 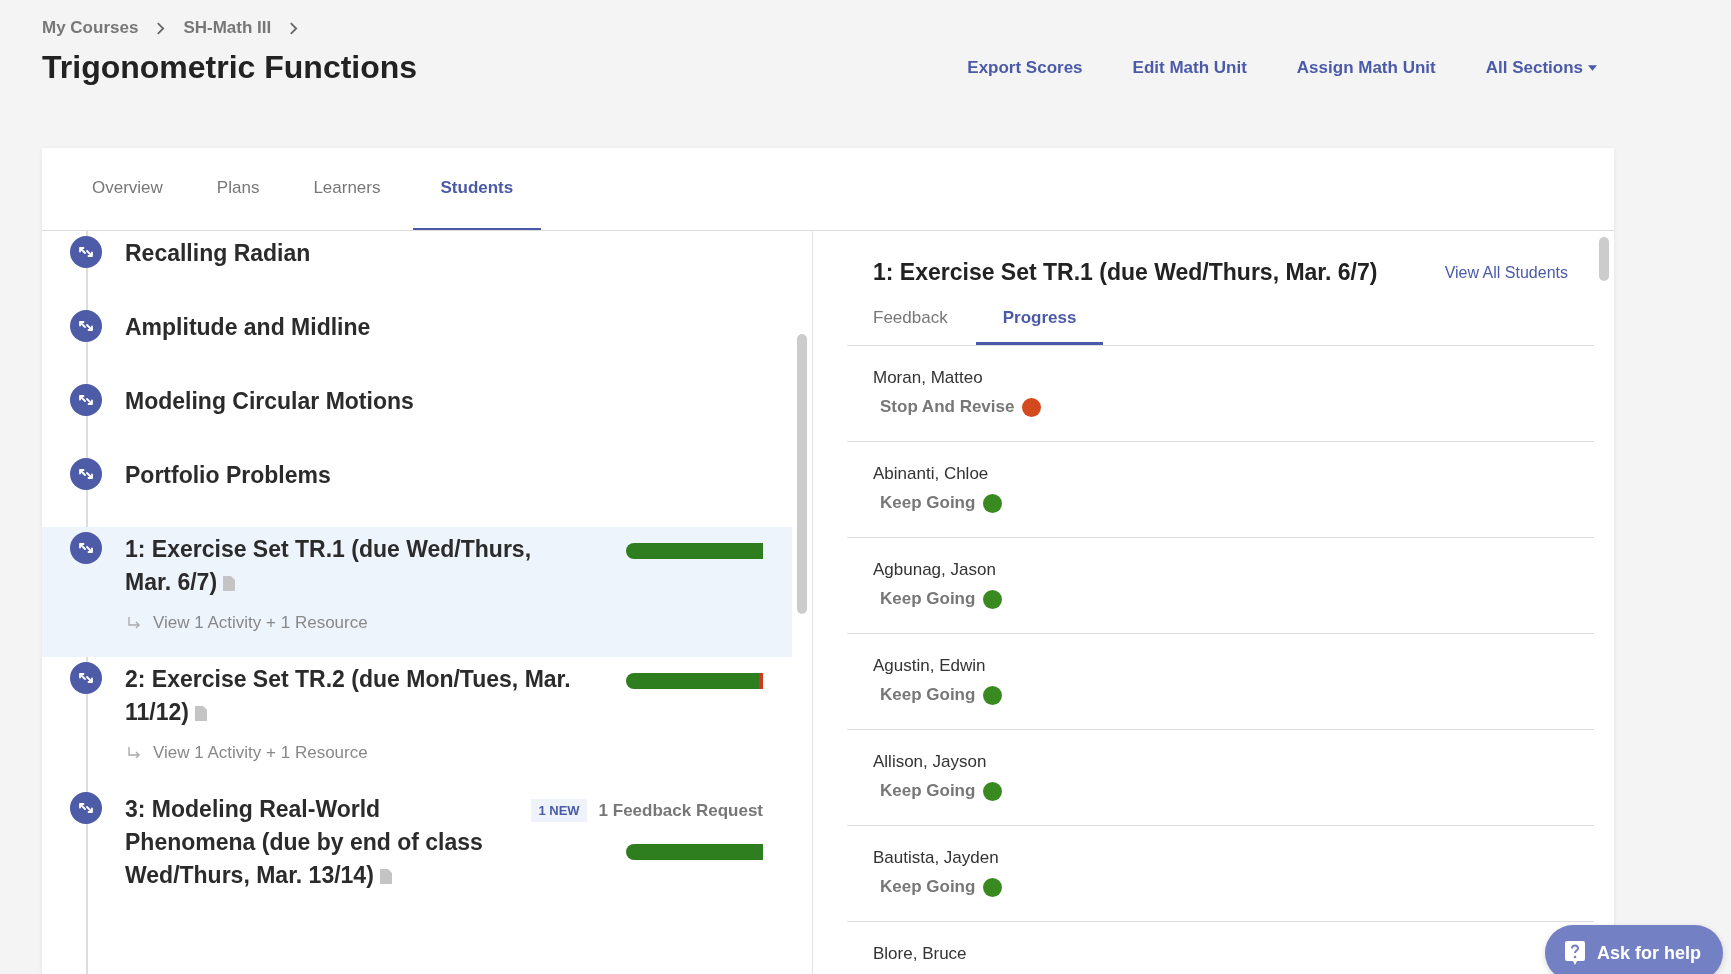 What do you see at coordinates (1575, 953) in the screenshot?
I see `question-icon` at bounding box center [1575, 953].